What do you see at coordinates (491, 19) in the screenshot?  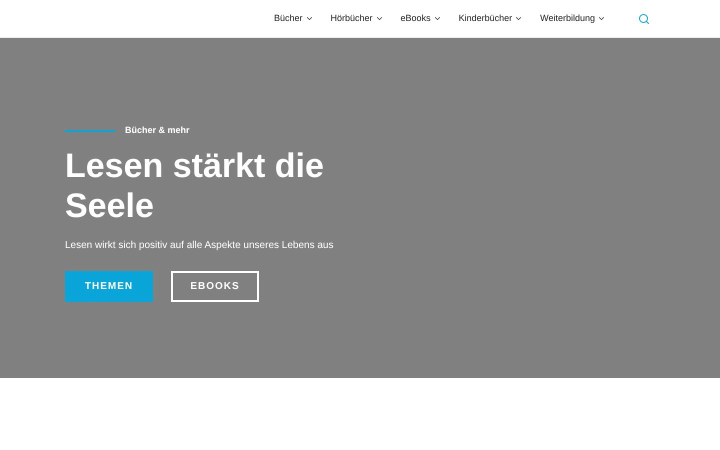 I see `nav-link: Kinderbücher` at bounding box center [491, 19].